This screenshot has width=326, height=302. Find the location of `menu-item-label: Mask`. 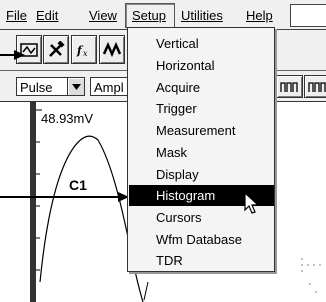

menu-item-label: Mask is located at coordinates (172, 152).